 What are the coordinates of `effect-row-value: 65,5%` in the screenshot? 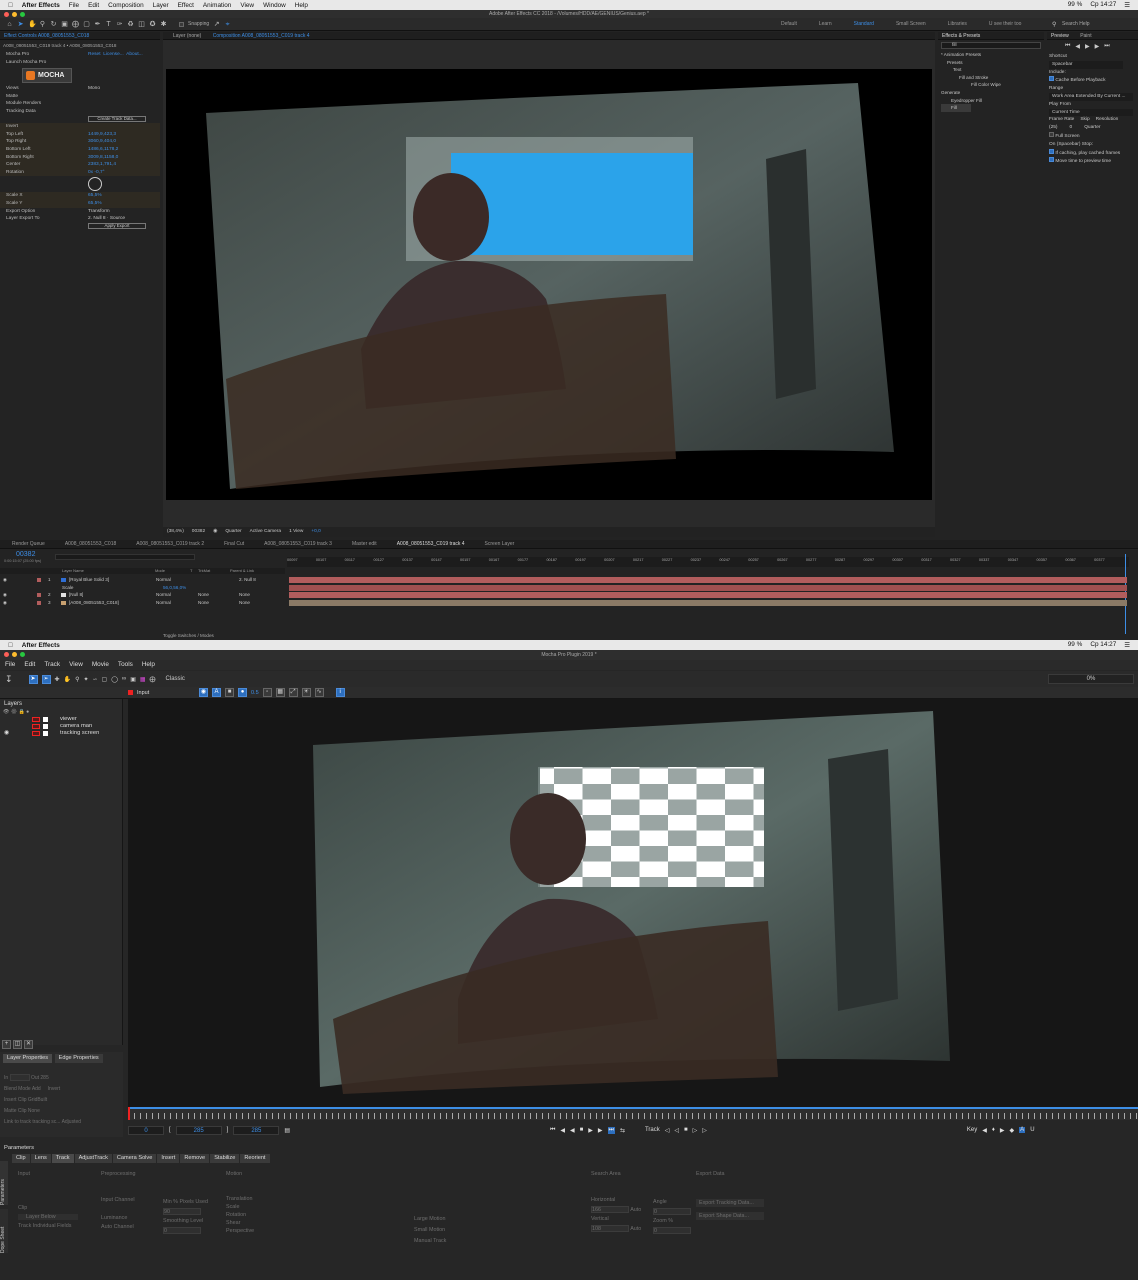 It's located at (95, 196).